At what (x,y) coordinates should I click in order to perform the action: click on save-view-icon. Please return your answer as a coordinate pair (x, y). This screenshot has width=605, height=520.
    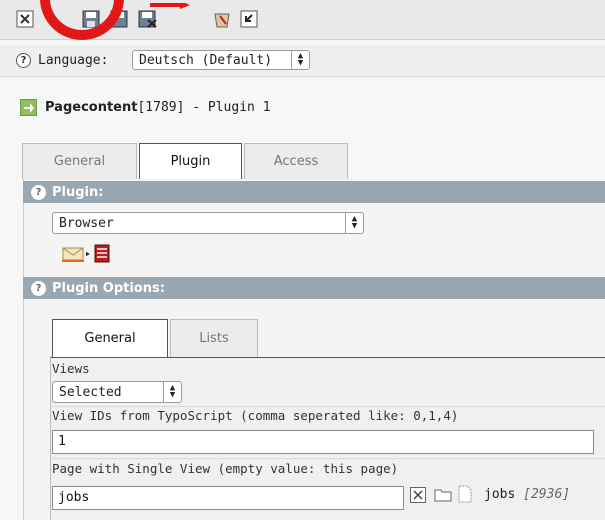
    Looking at the image, I should click on (119, 20).